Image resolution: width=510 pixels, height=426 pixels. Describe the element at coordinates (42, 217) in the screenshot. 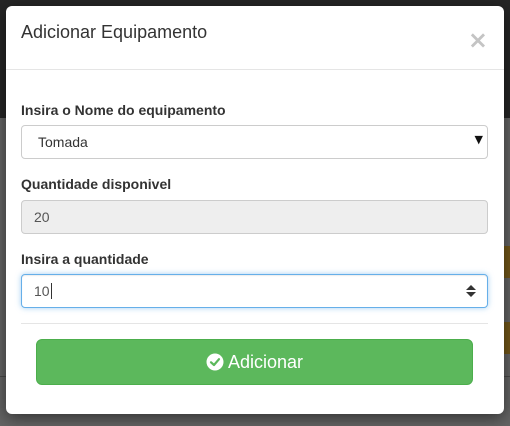

I see `available-quantity-value: 20` at that location.